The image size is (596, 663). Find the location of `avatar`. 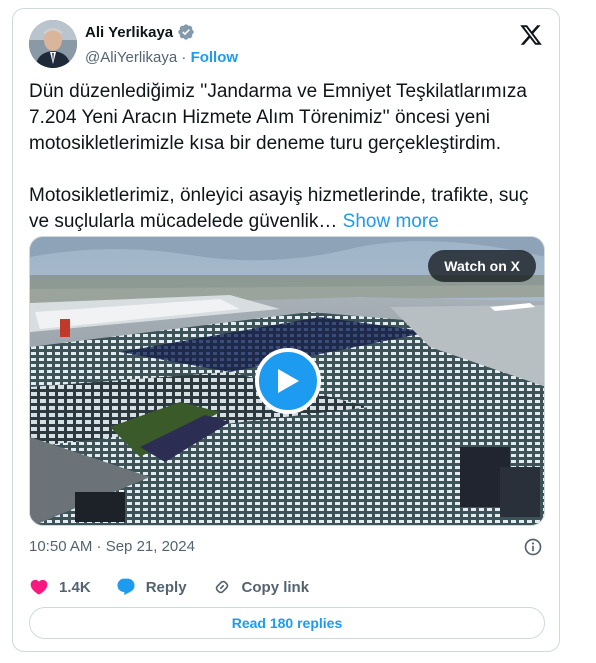

avatar is located at coordinates (53, 44).